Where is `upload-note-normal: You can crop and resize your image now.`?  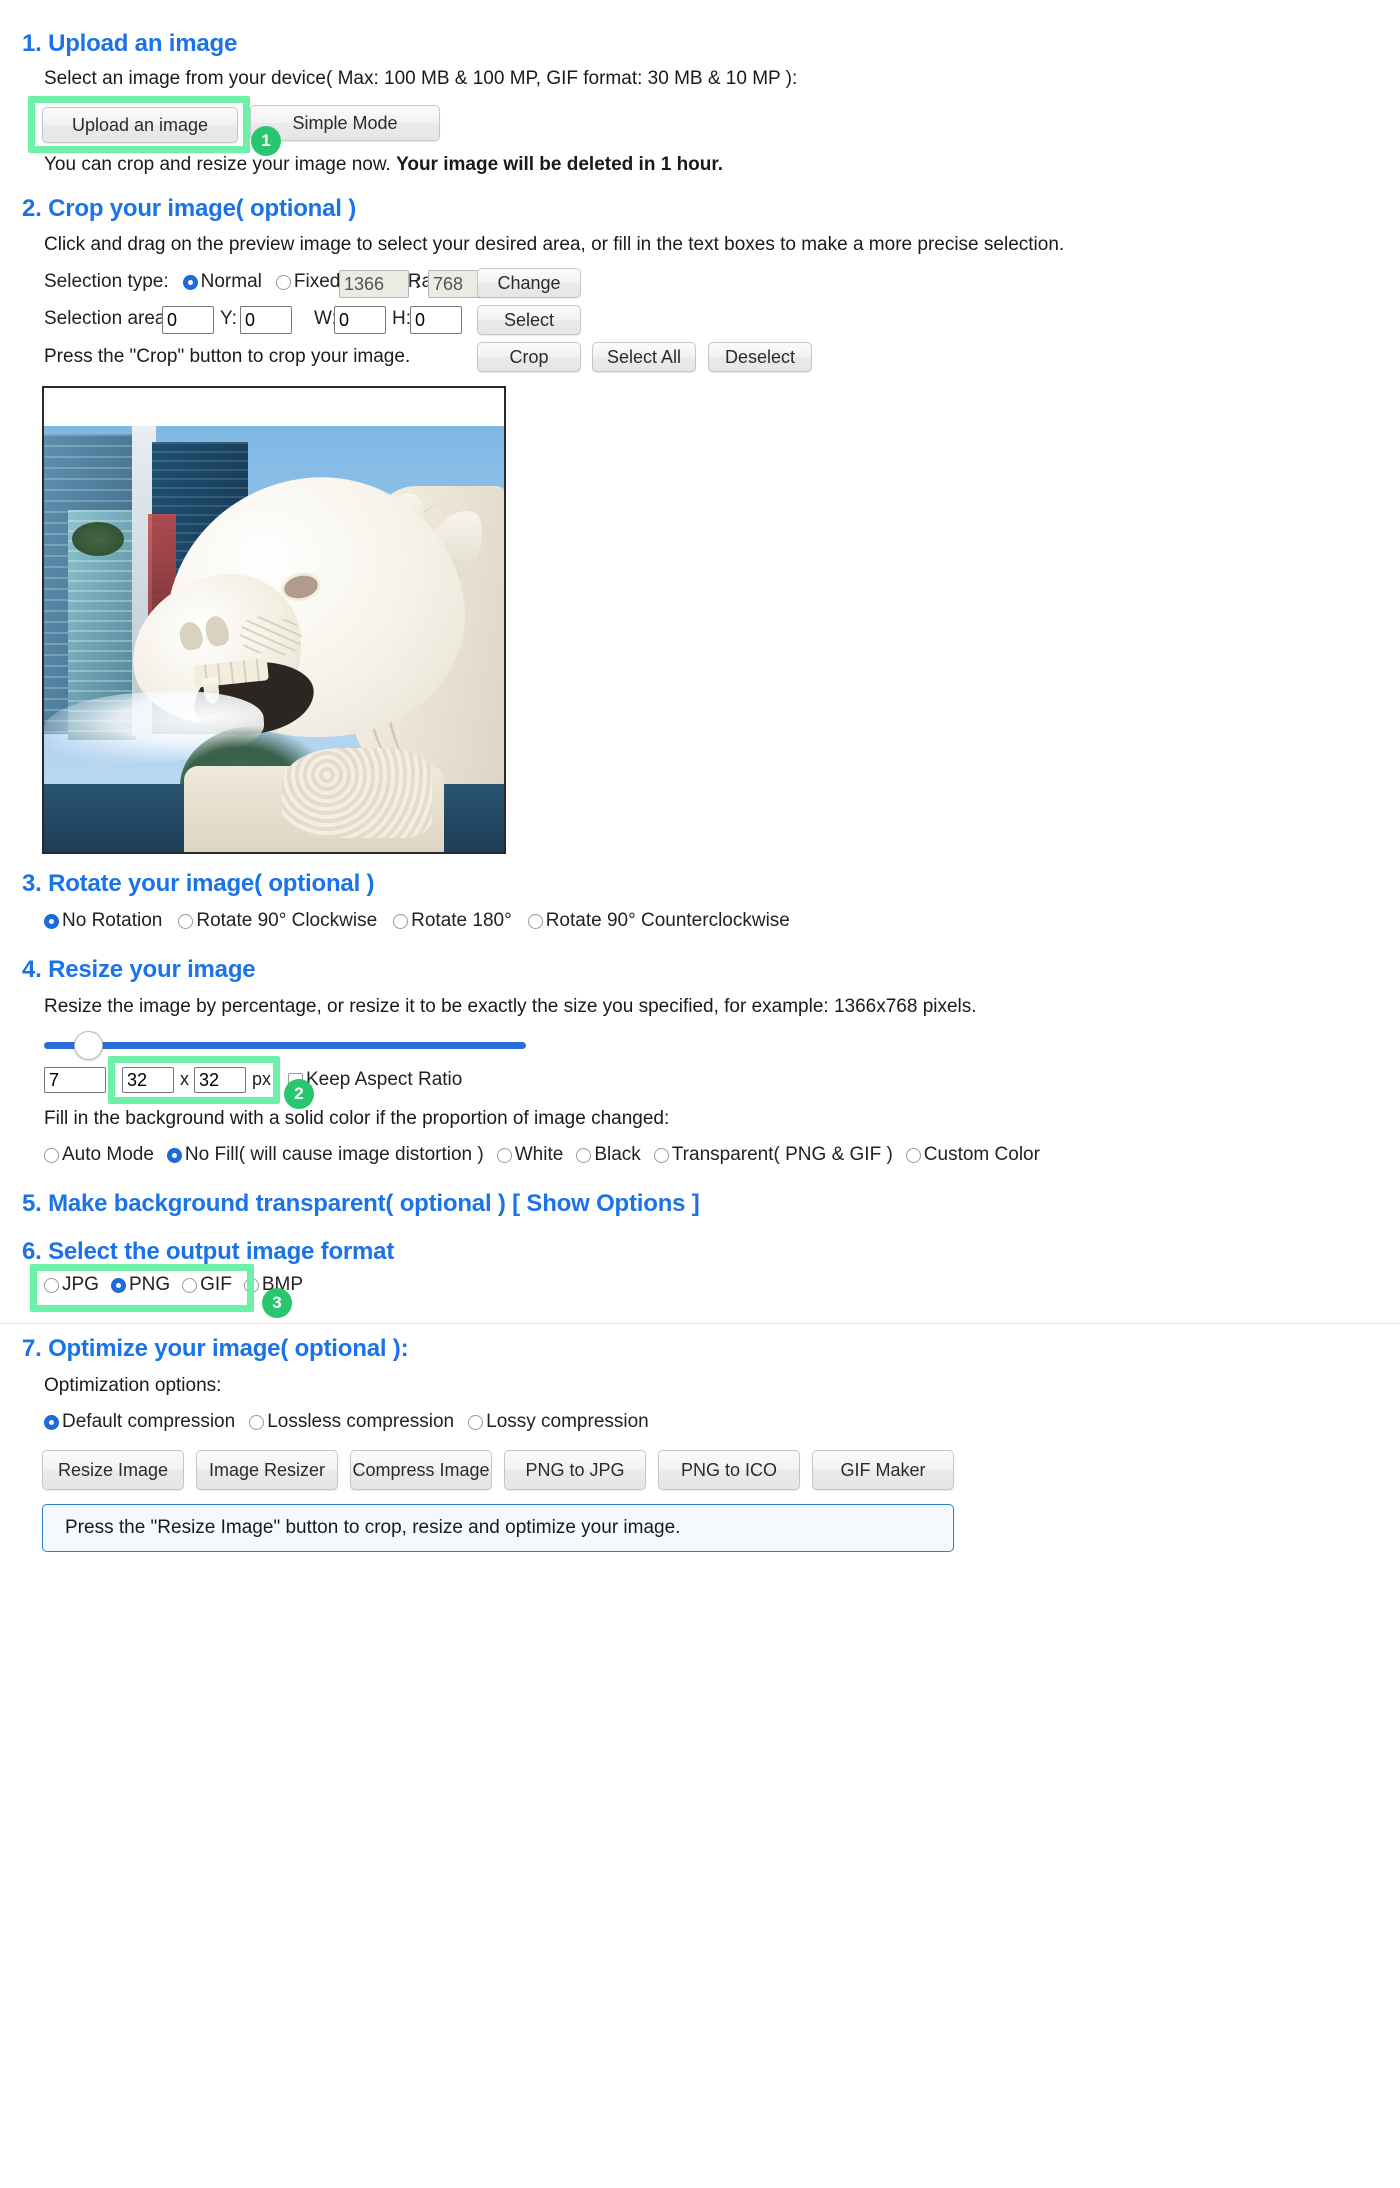
upload-note-normal: You can crop and resize your image now. is located at coordinates (220, 164).